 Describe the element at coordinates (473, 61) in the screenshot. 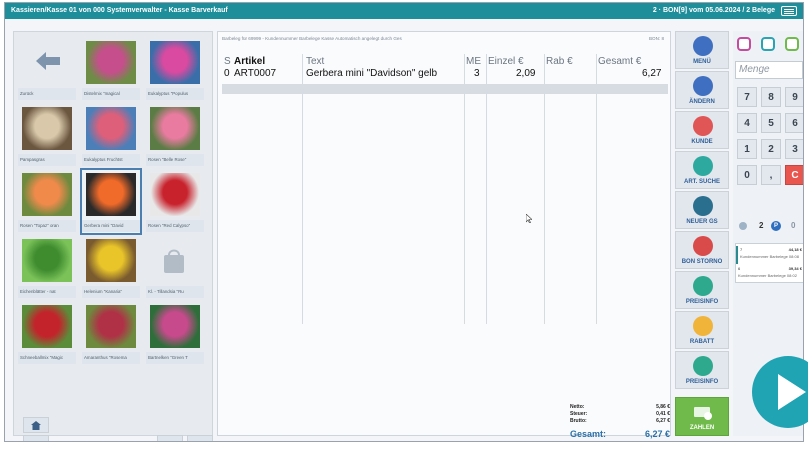

I see `col-me: ME` at that location.